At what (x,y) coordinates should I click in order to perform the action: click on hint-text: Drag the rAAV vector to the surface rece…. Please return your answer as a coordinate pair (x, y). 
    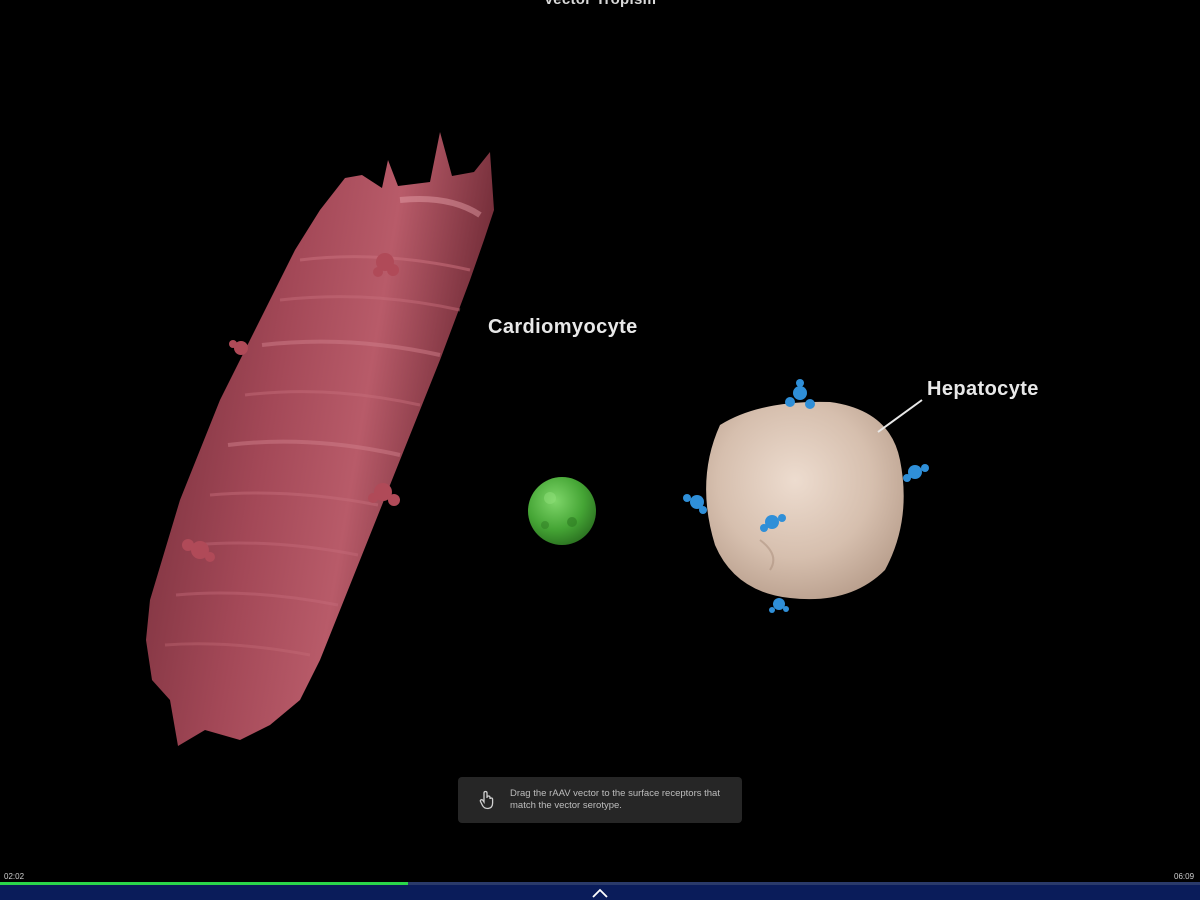
    Looking at the image, I should click on (615, 799).